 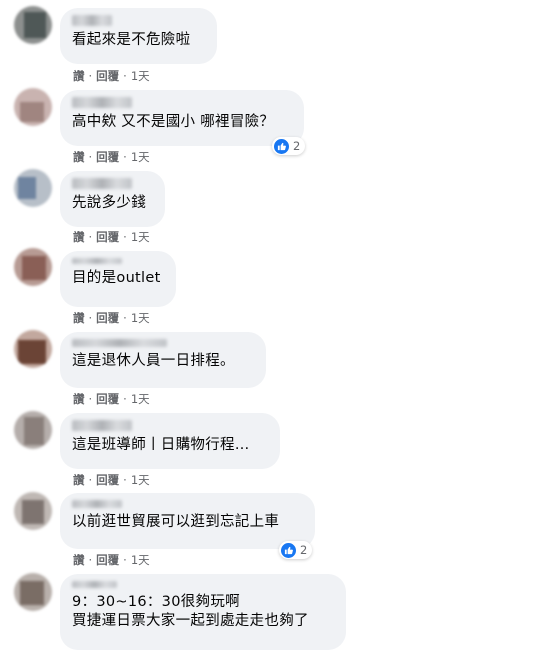 I want to click on comment-bubble: 先說多少錢, so click(x=112, y=199).